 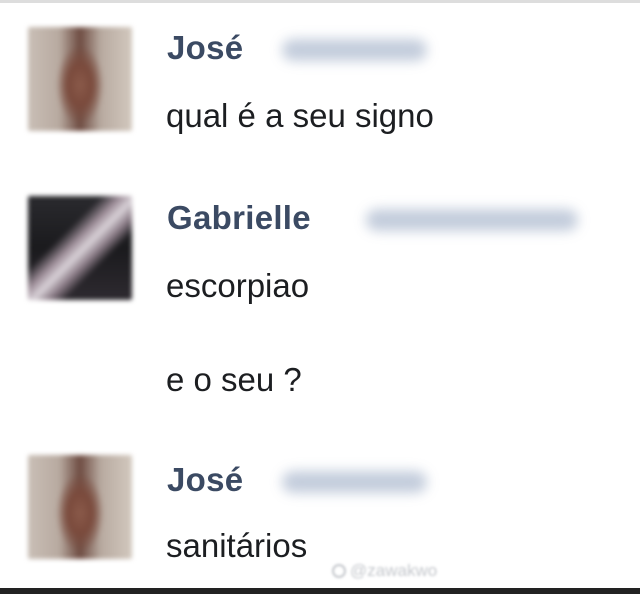 I want to click on watermark-text: @zawakwo, so click(x=394, y=570).